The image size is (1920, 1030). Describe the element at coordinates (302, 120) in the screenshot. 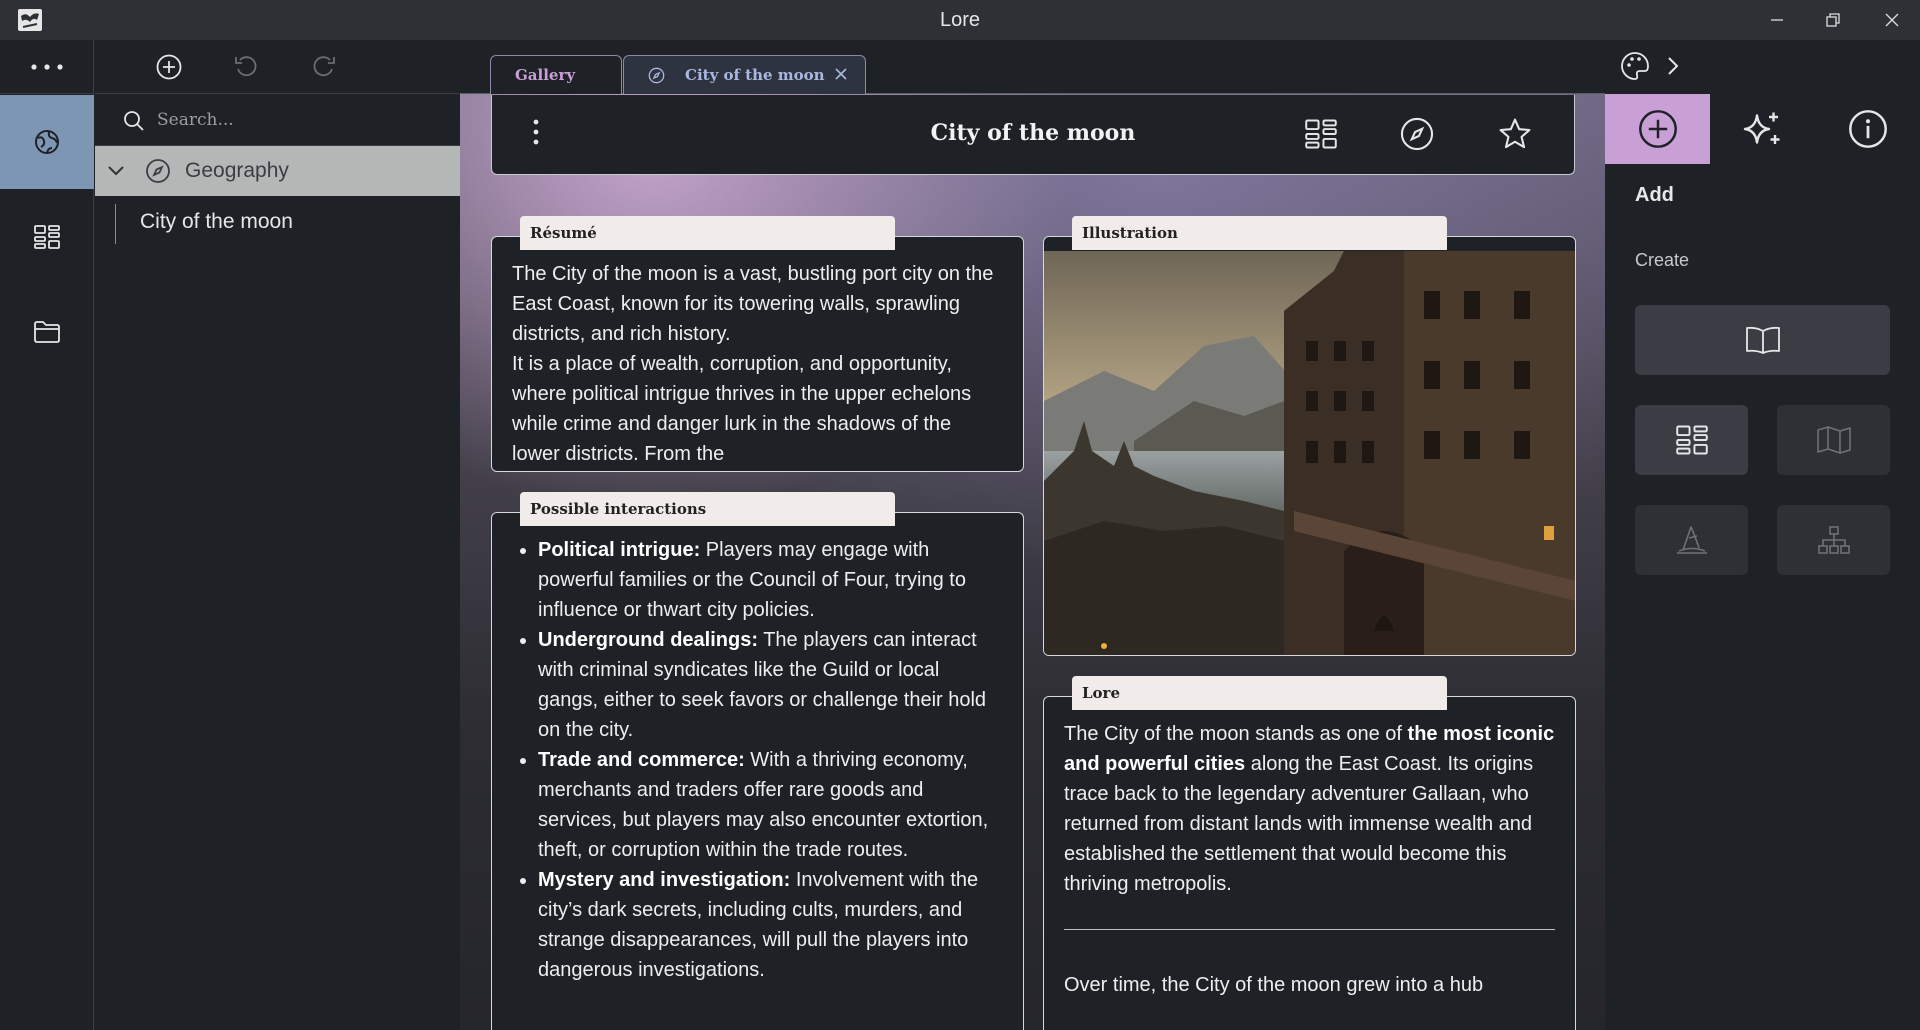

I see `search-input` at that location.